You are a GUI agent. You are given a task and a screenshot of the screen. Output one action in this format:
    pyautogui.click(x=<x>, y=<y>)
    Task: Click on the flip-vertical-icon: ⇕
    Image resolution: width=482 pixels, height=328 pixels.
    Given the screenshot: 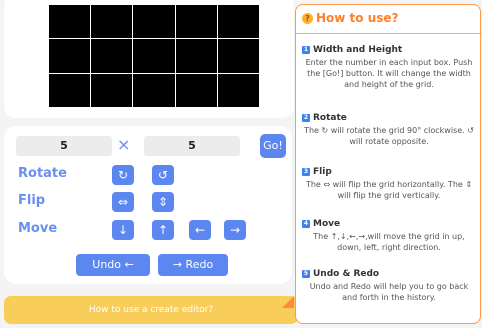 What is the action you would take?
    pyautogui.click(x=163, y=202)
    